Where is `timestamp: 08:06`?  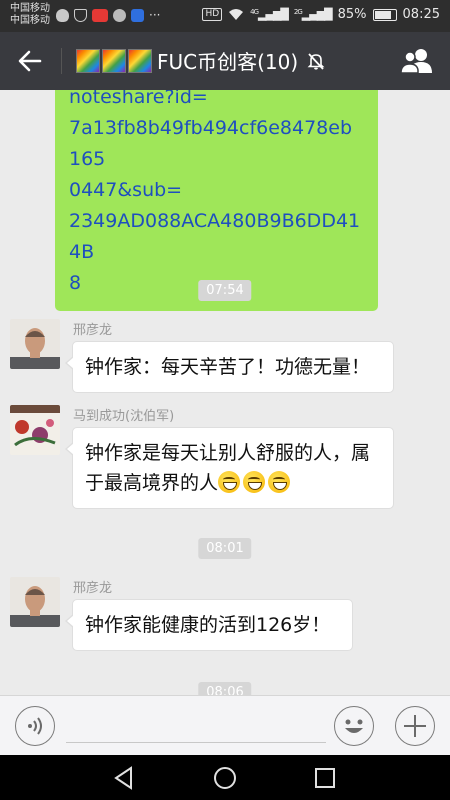
timestamp: 08:06 is located at coordinates (225, 688).